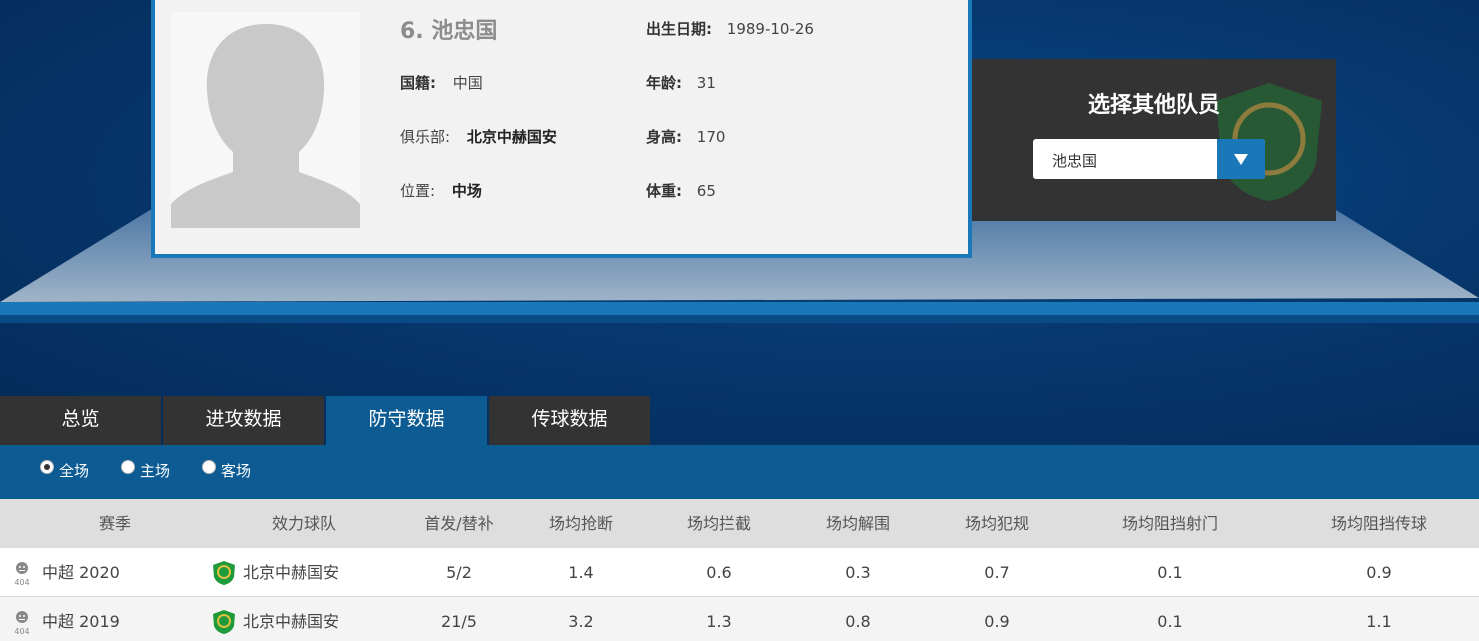 Image resolution: width=1479 pixels, height=641 pixels. I want to click on starts-subs-cell: 5/2, so click(459, 572).